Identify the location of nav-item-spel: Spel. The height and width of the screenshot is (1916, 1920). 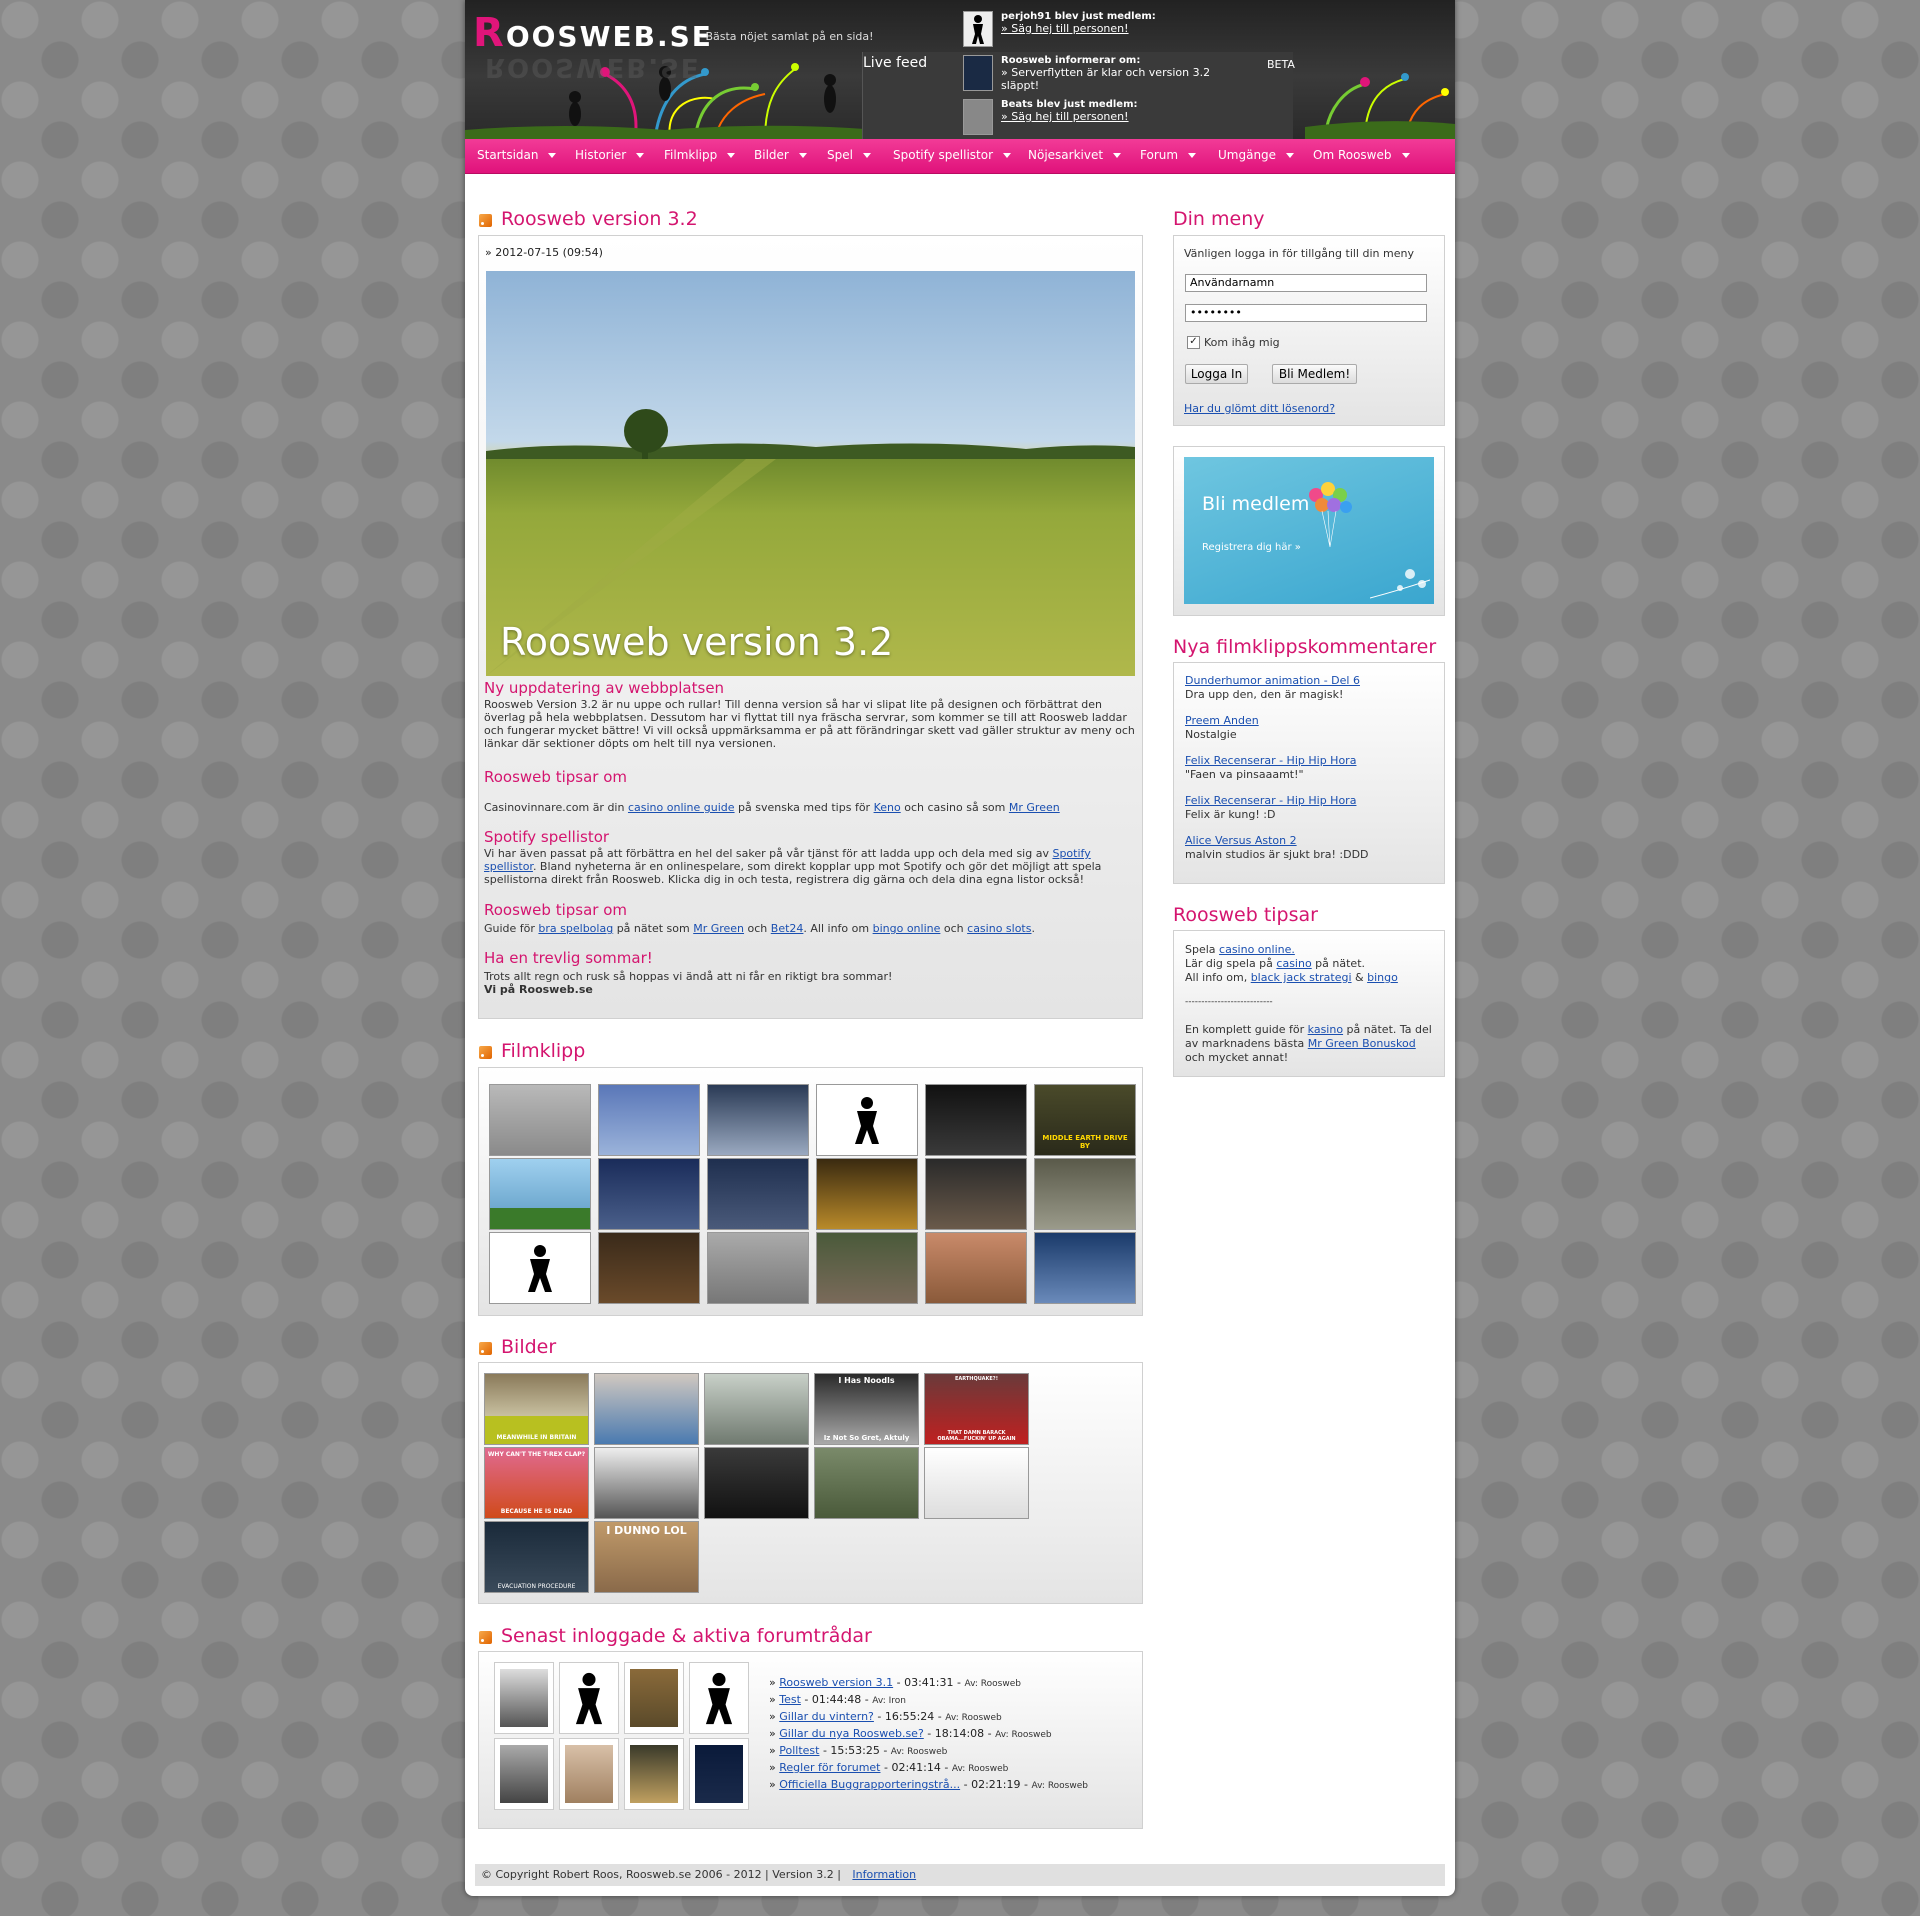
(849, 156).